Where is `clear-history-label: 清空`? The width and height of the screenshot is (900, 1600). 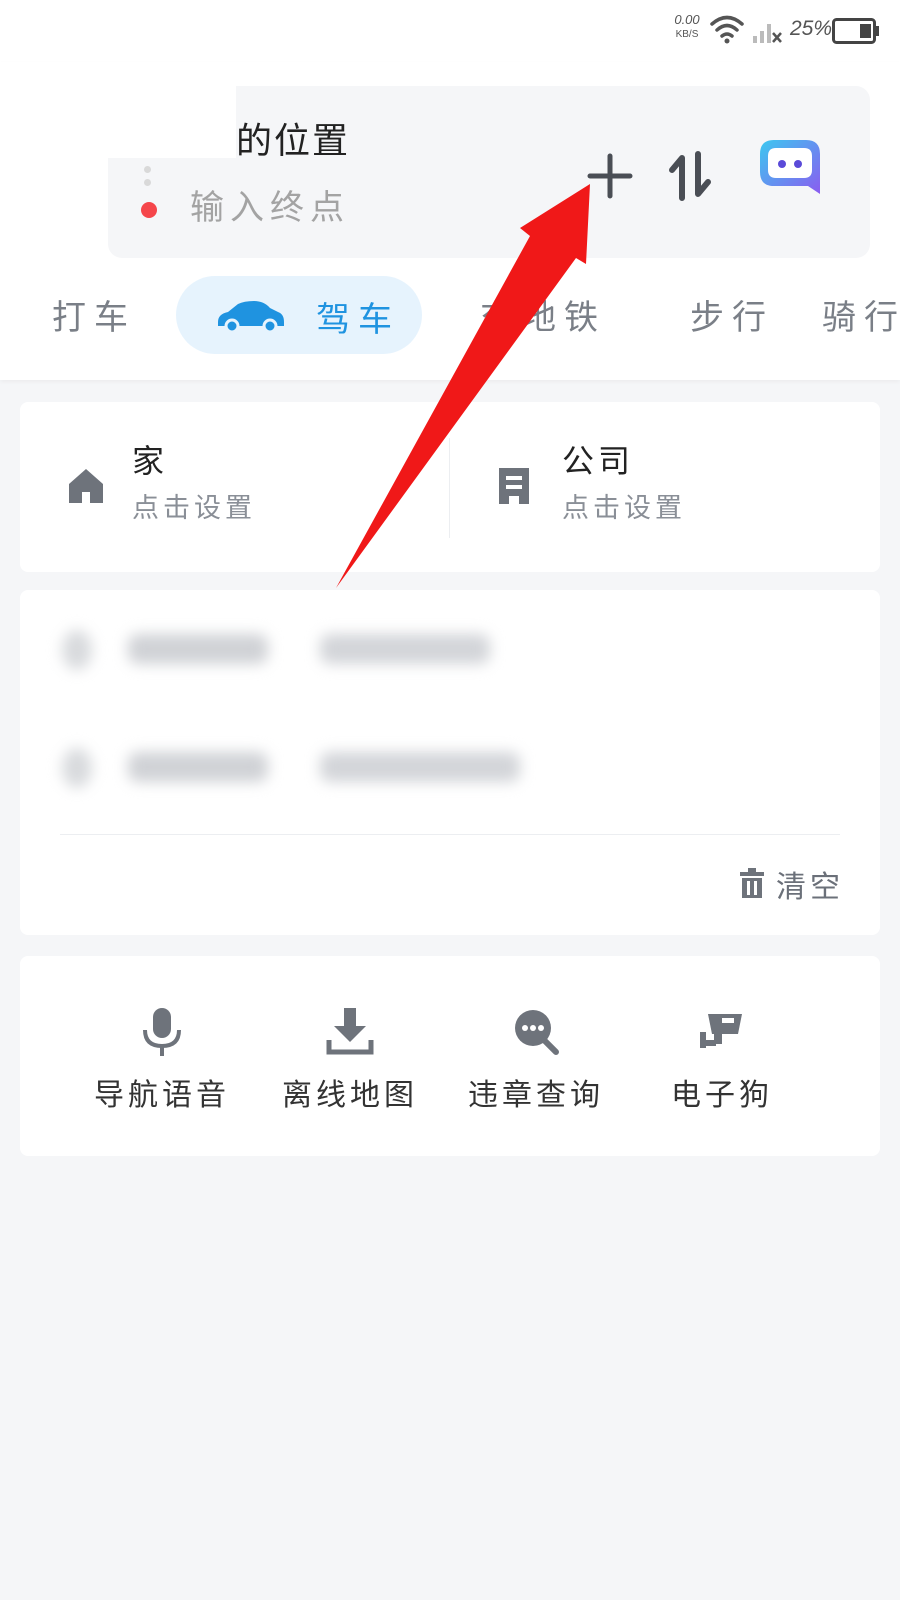
clear-history-label: 清空 is located at coordinates (810, 887).